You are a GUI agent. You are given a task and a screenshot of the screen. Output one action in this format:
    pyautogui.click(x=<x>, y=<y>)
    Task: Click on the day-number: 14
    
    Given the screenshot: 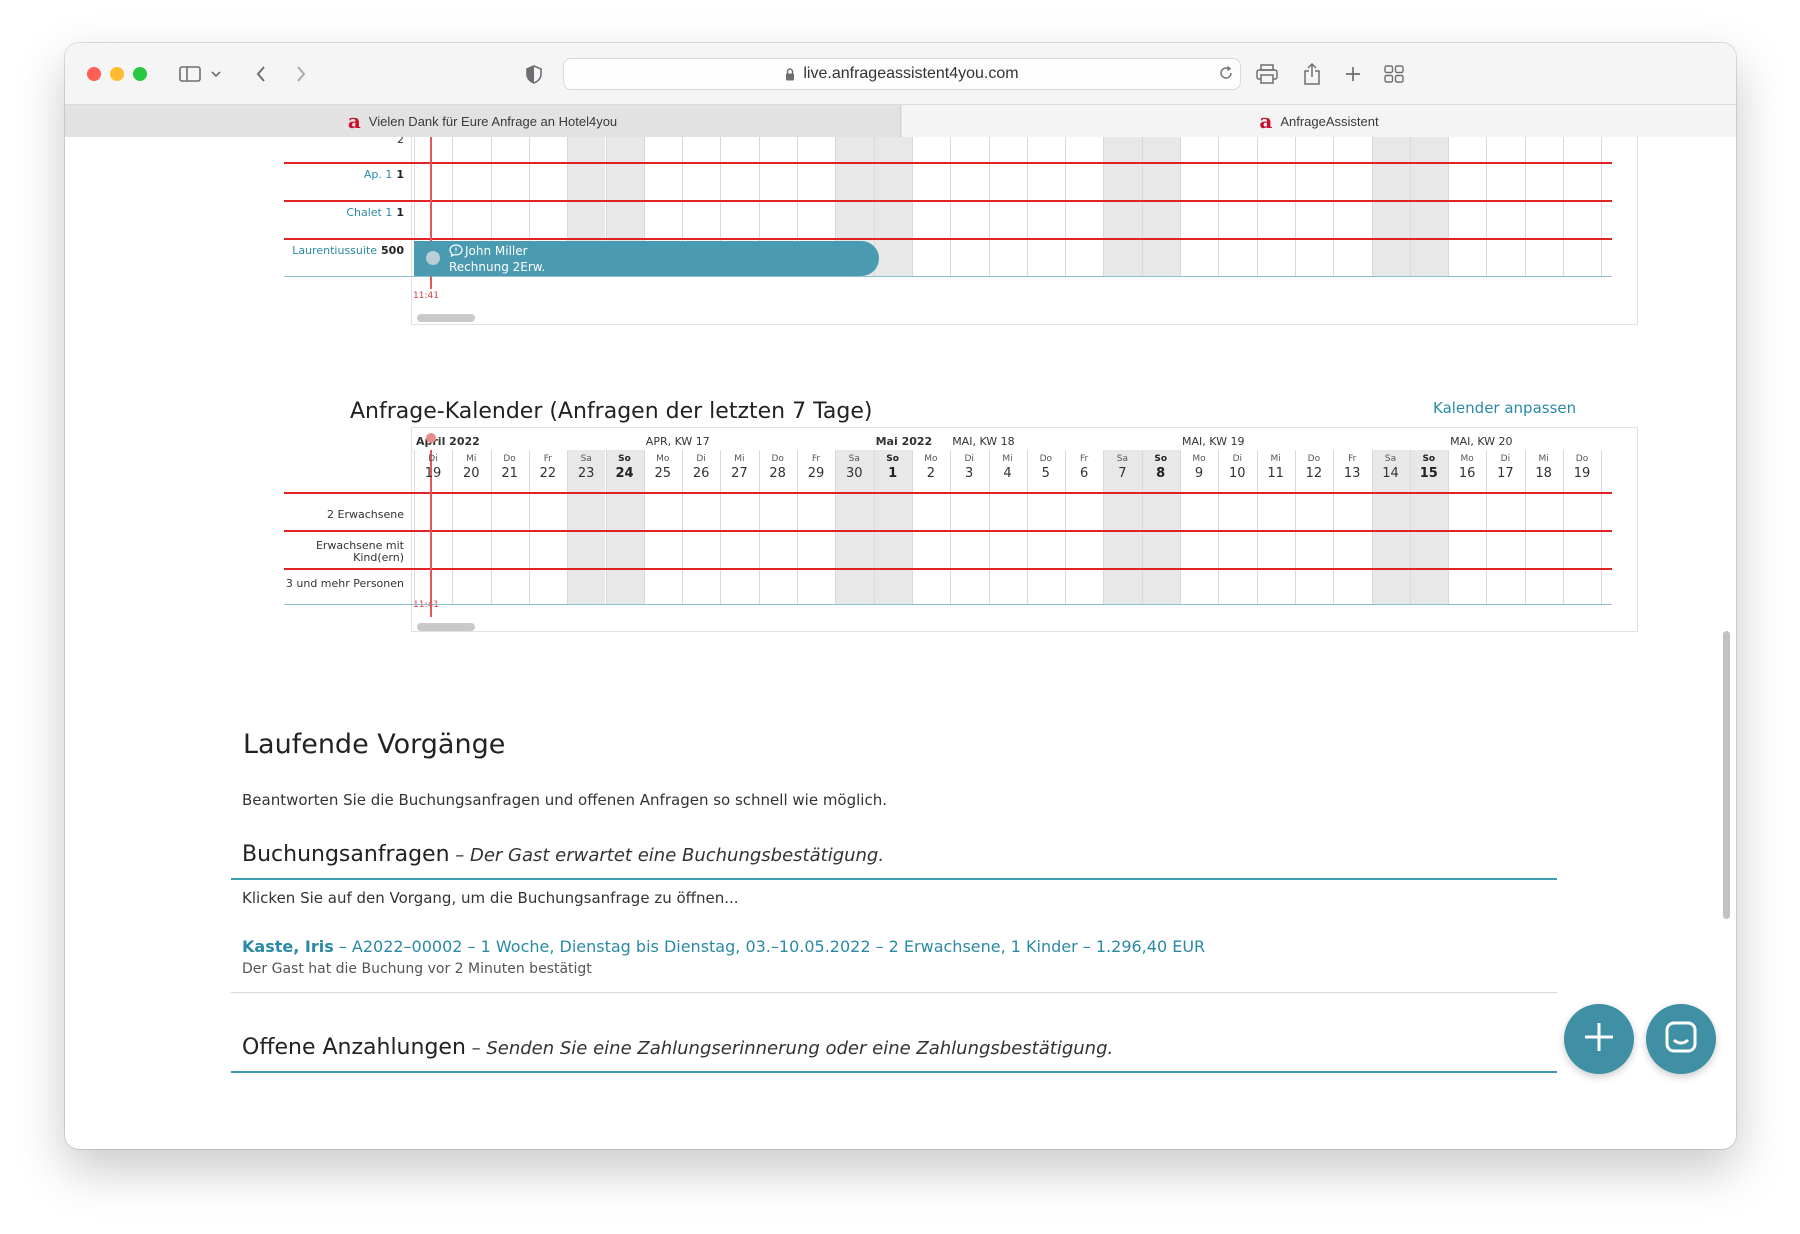 What is the action you would take?
    pyautogui.click(x=1390, y=473)
    